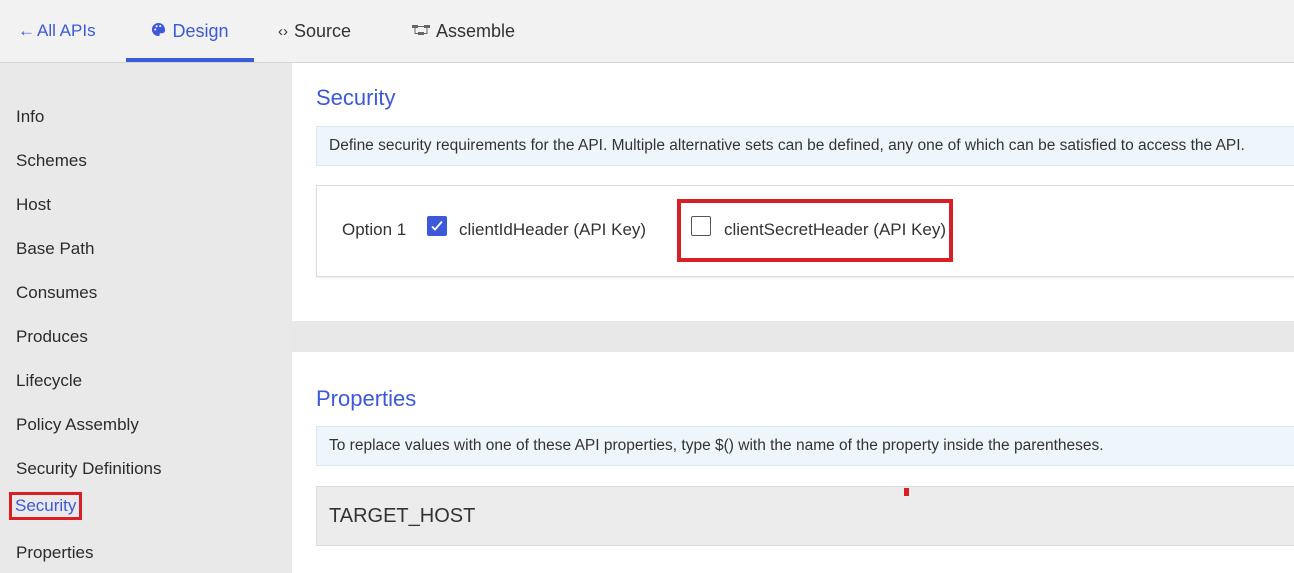  What do you see at coordinates (51, 161) in the screenshot?
I see `sidebar-item-schemes: Schemes` at bounding box center [51, 161].